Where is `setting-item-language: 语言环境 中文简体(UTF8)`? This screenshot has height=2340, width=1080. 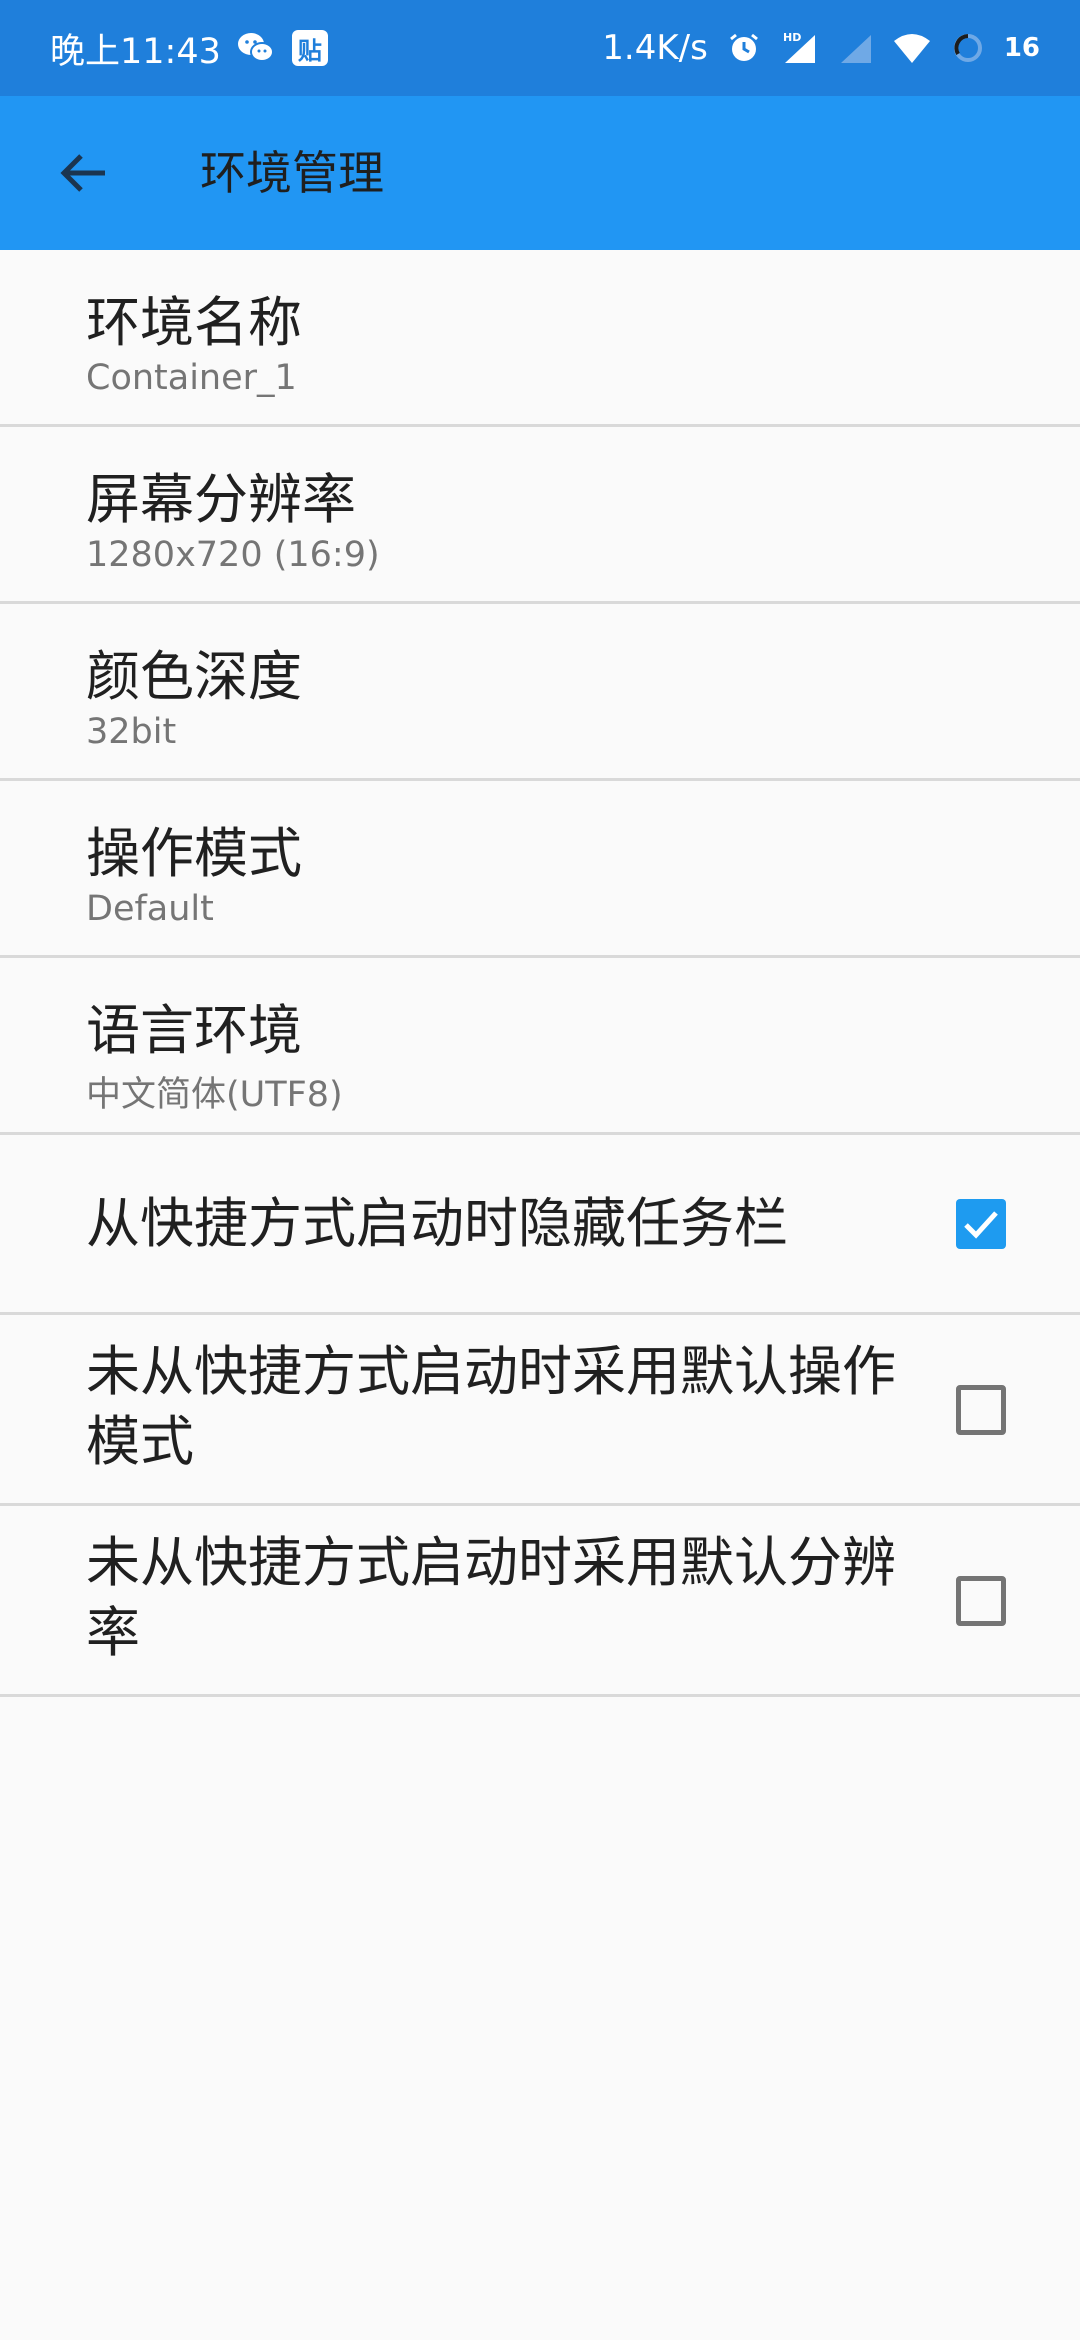
setting-item-language: 语言环境 中文简体(UTF8) is located at coordinates (540, 1046).